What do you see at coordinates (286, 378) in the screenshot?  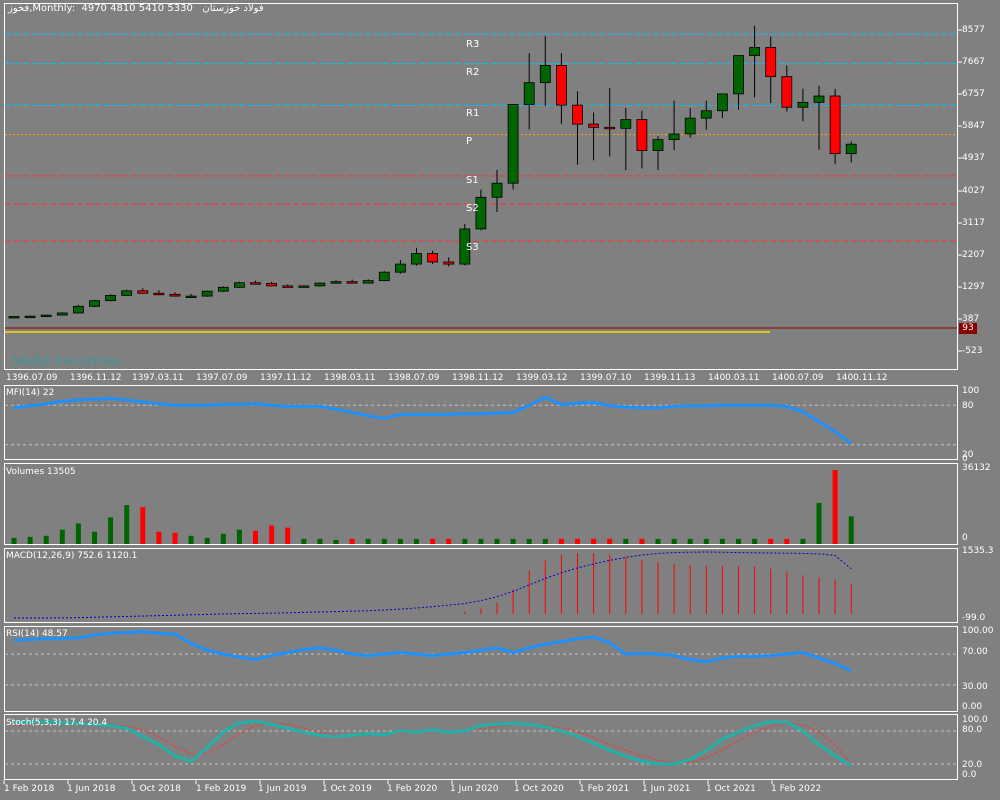 I see `price-x-label: 1397.11.12` at bounding box center [286, 378].